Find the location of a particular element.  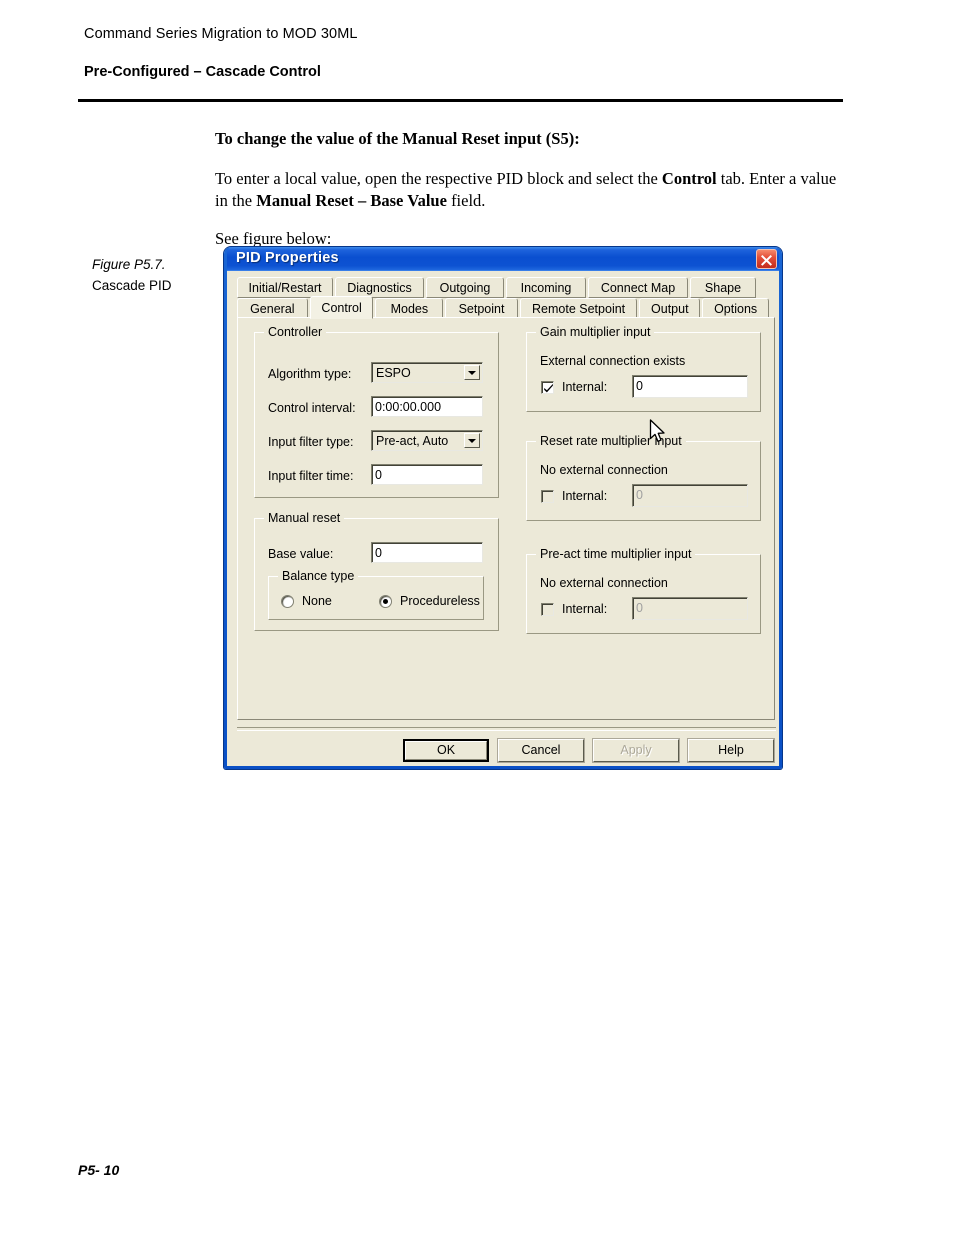

preact-time-group-title: Pre-act time multiplier input is located at coordinates (616, 554).